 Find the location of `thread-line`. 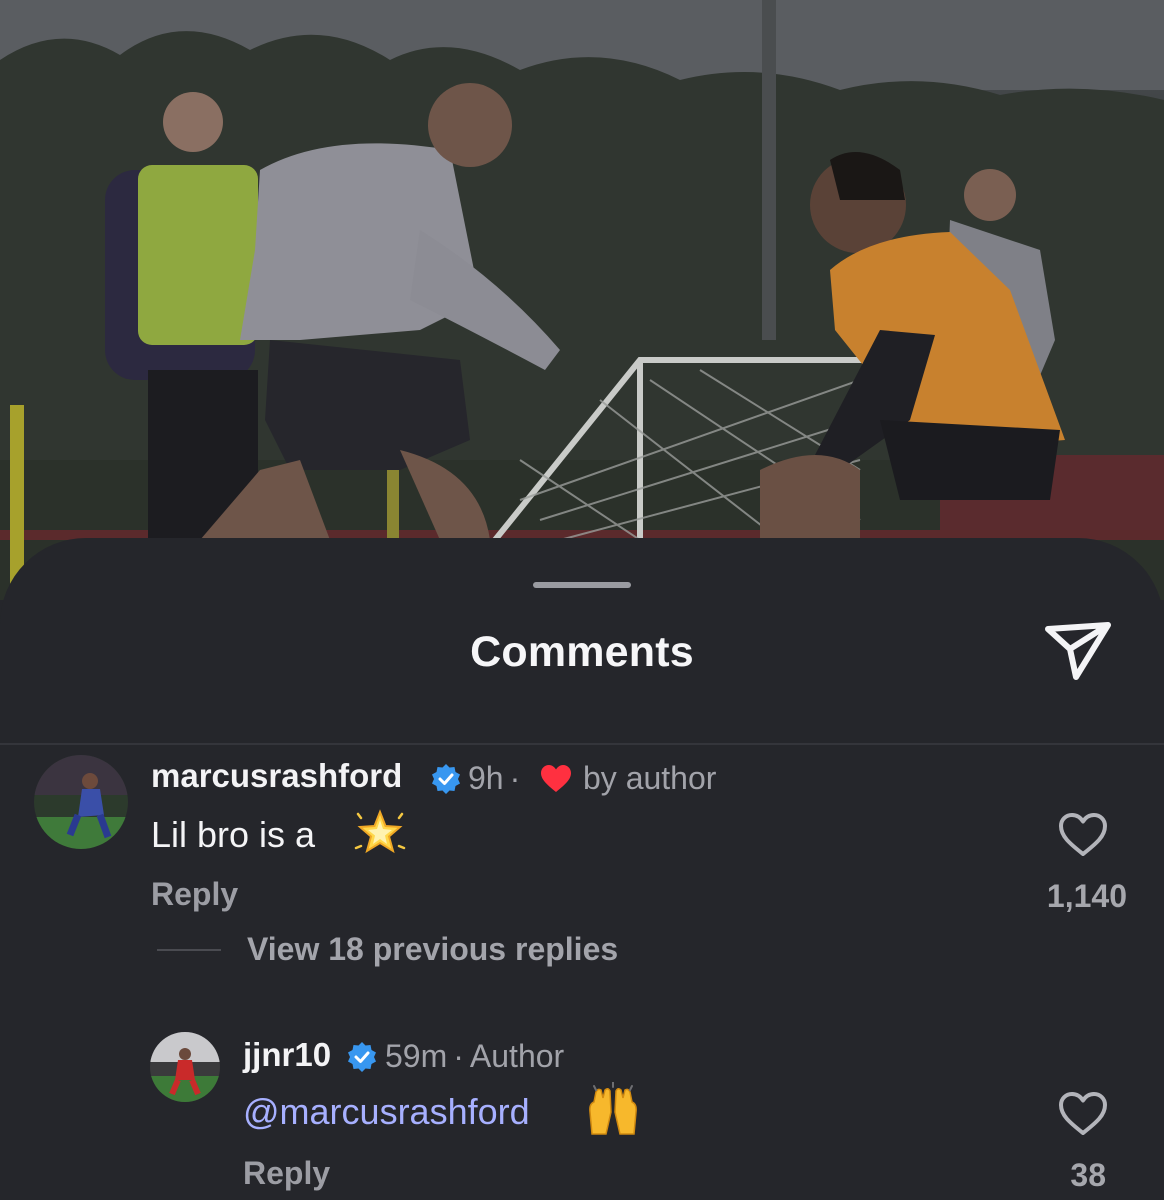

thread-line is located at coordinates (189, 950).